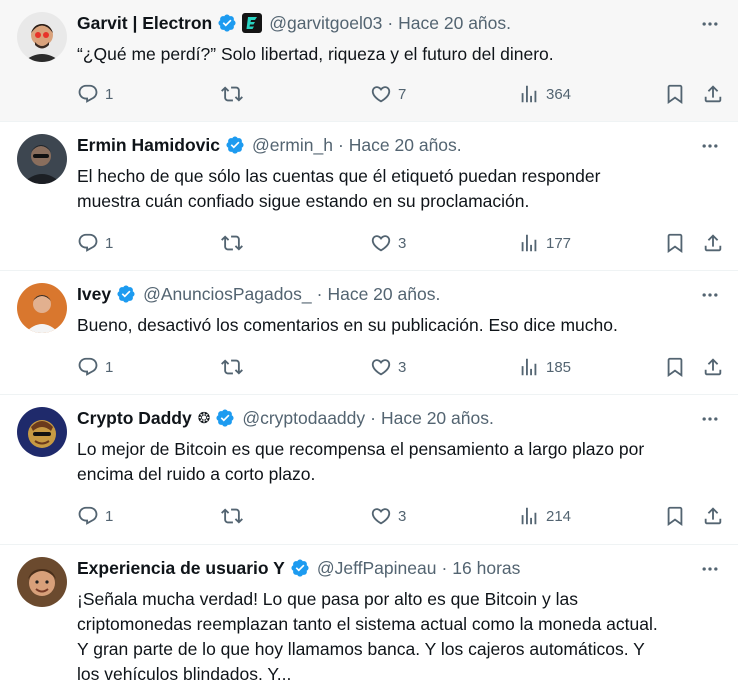  Describe the element at coordinates (544, 367) in the screenshot. I see `views-button: 185` at that location.